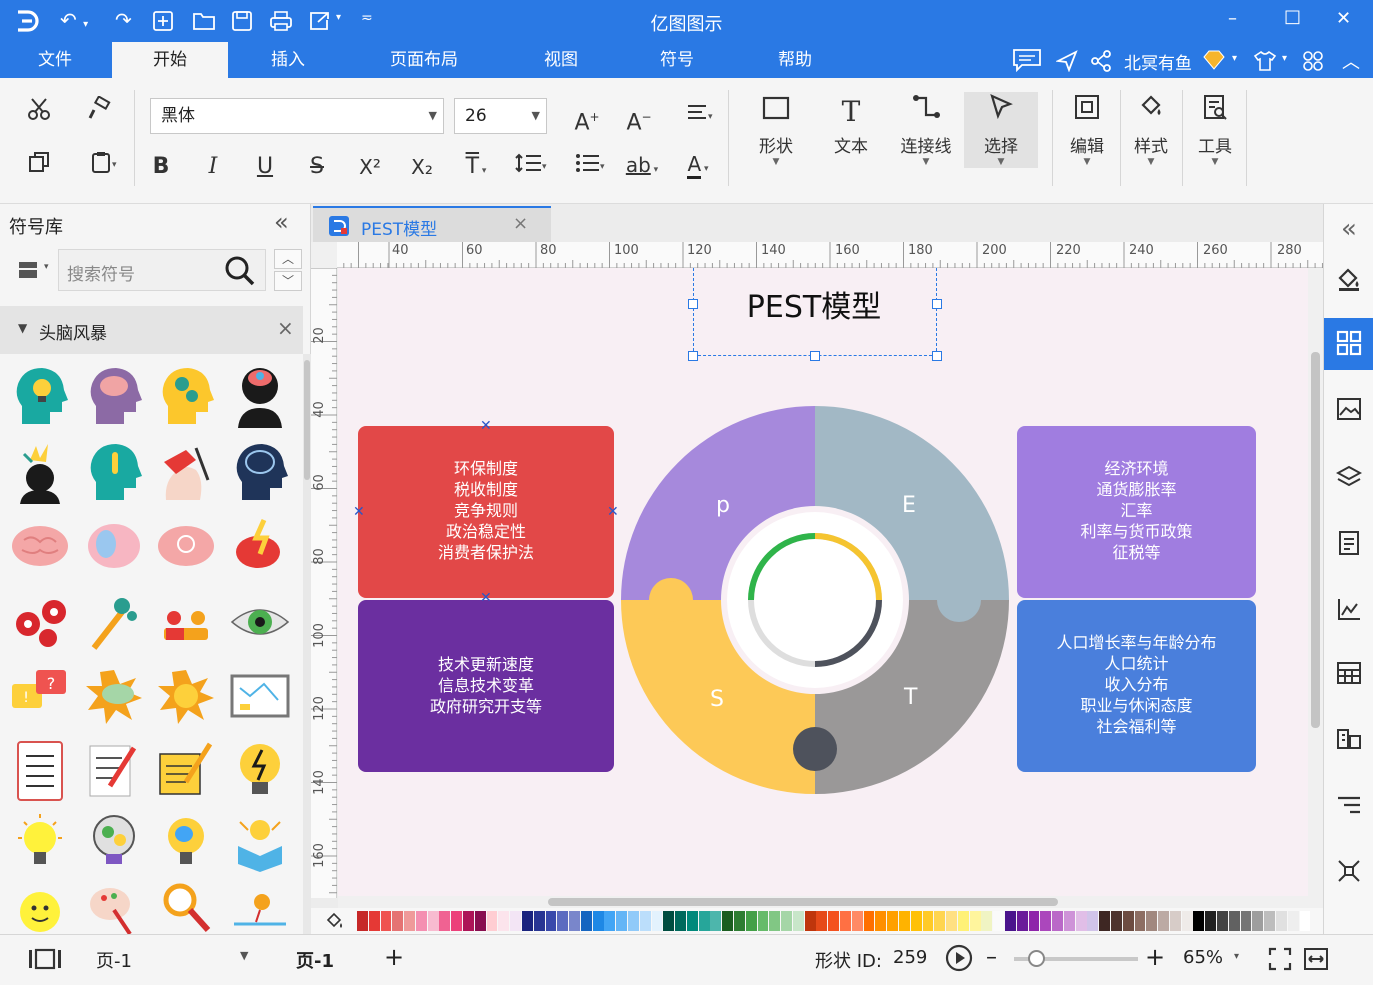 Image resolution: width=1373 pixels, height=985 pixels. I want to click on lightbulb-bolt-symbol, so click(260, 768).